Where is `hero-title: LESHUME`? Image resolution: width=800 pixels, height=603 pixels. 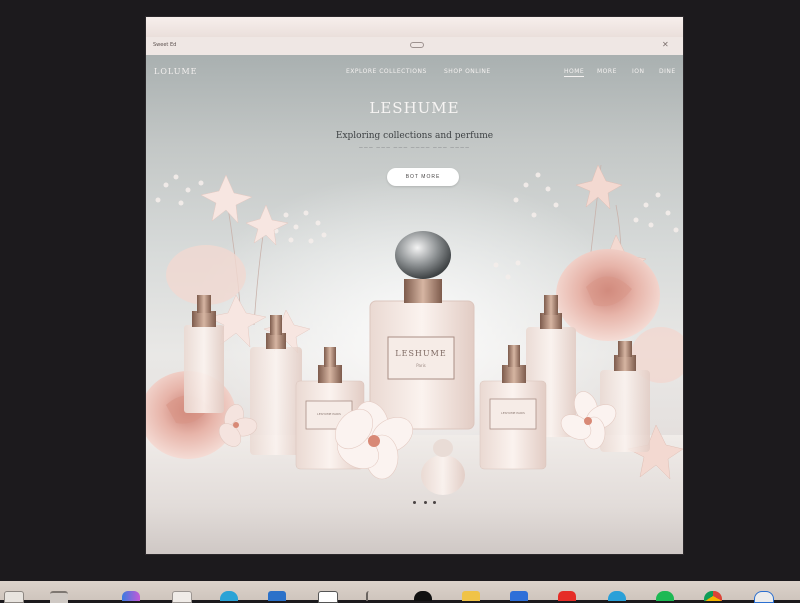 hero-title: LESHUME is located at coordinates (414, 108).